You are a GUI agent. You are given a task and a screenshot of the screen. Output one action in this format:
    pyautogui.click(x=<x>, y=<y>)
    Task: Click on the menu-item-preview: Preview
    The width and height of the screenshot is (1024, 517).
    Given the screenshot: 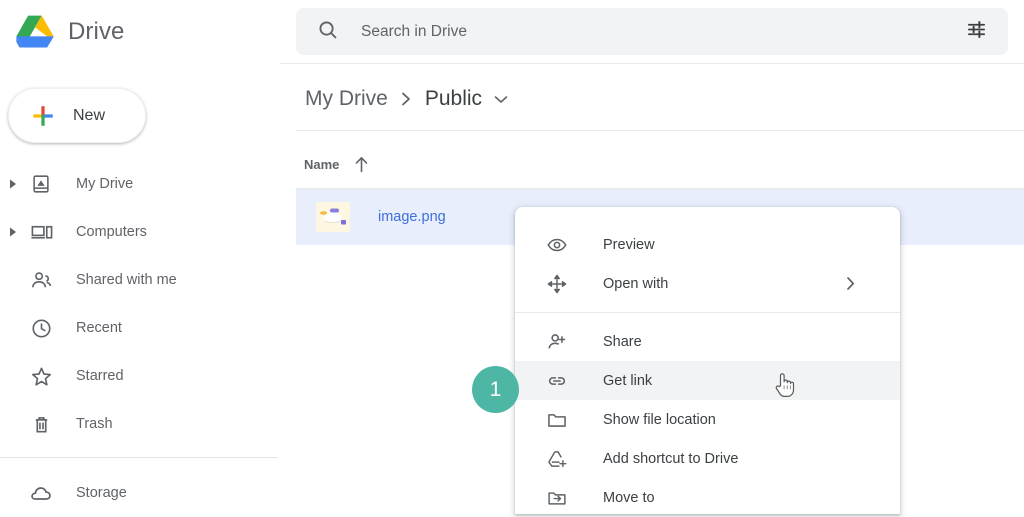 What is the action you would take?
    pyautogui.click(x=707, y=244)
    